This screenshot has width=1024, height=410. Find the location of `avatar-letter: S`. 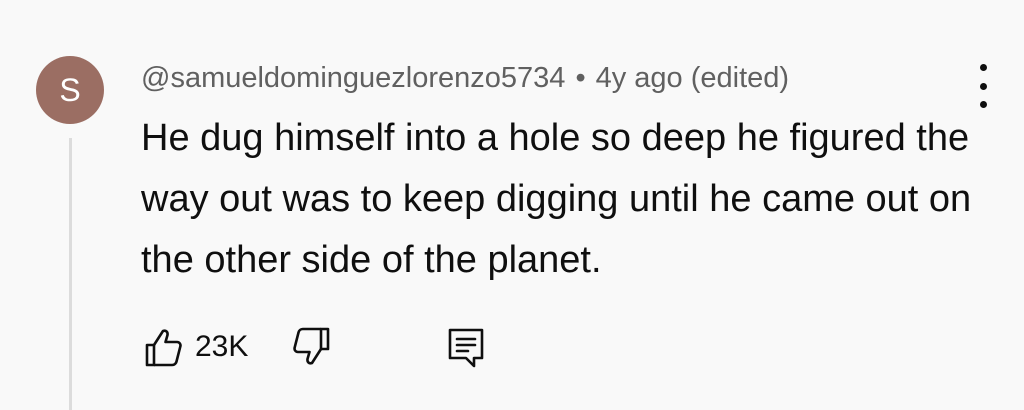

avatar-letter: S is located at coordinates (70, 89).